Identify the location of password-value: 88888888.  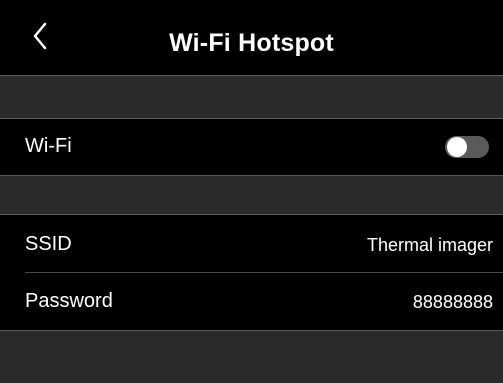
(452, 302).